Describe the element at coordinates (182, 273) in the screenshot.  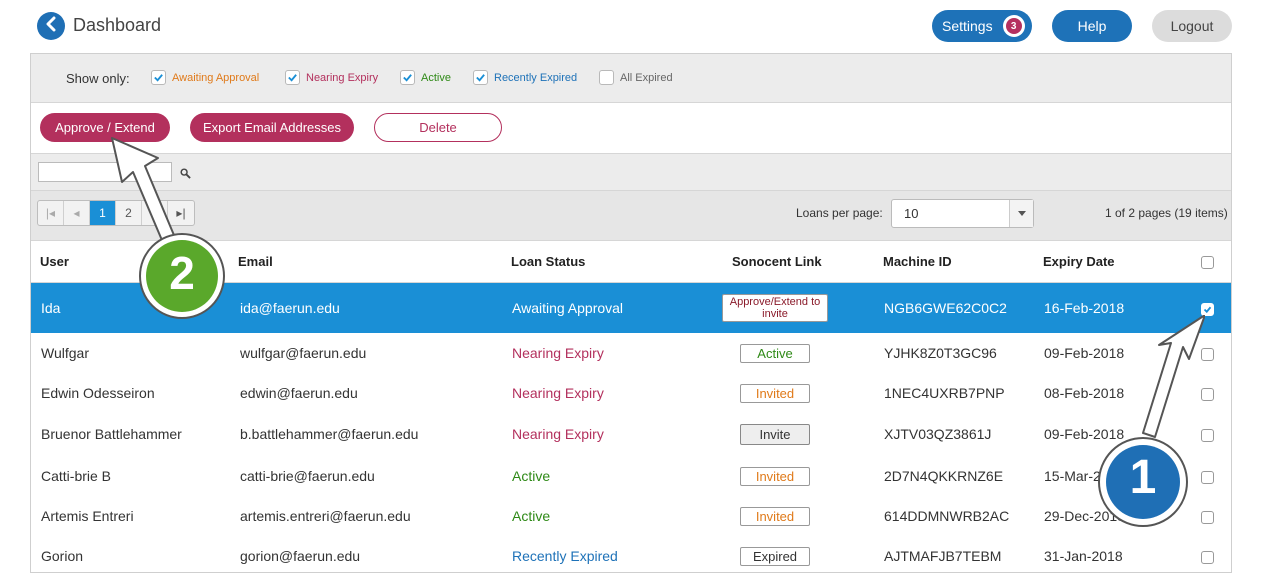
I see `callout-2-number: 2` at that location.